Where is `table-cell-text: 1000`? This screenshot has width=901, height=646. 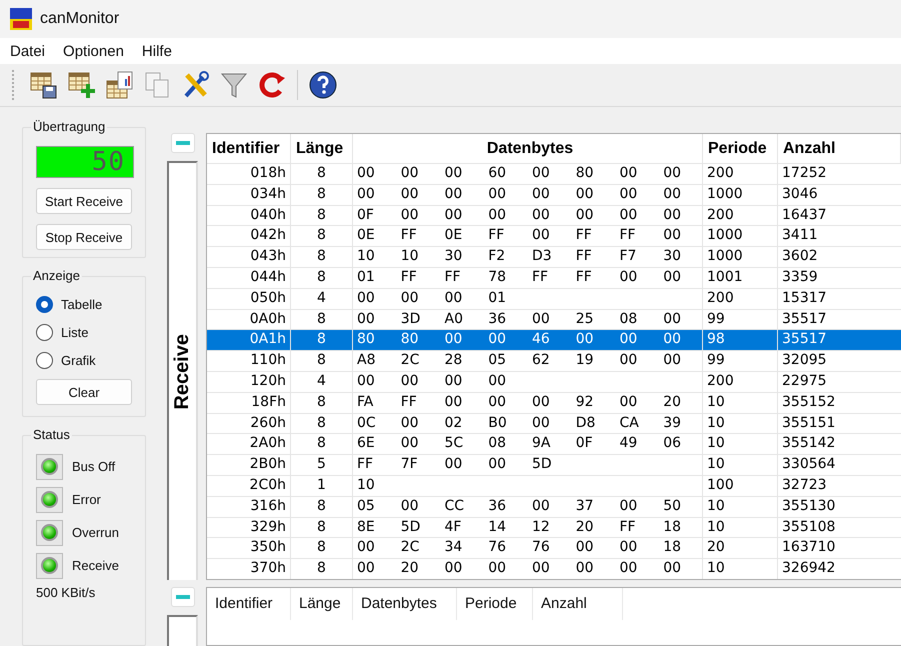 table-cell-text: 1000 is located at coordinates (725, 194).